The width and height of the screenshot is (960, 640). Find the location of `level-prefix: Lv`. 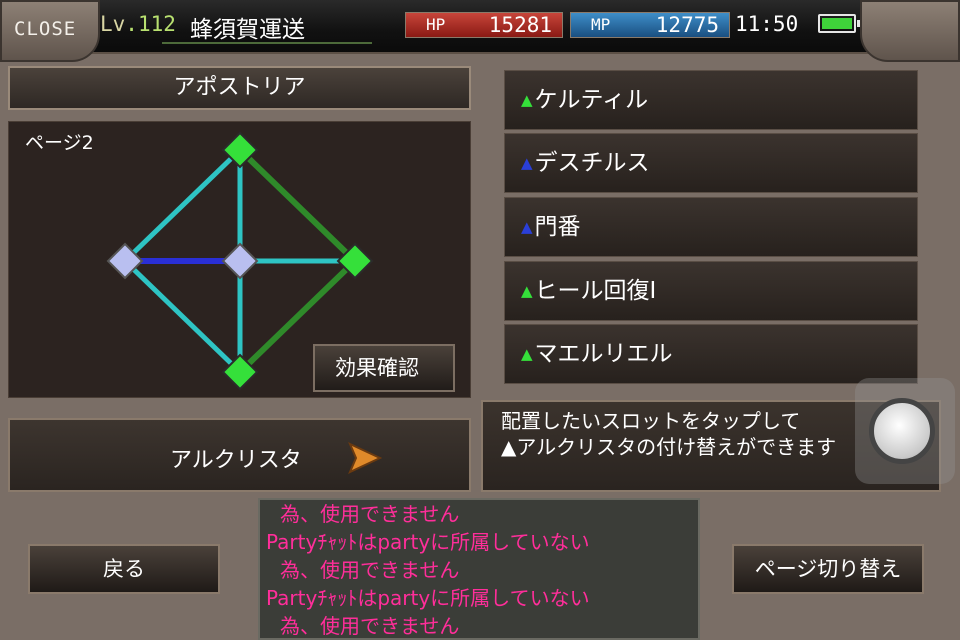

level-prefix: Lv is located at coordinates (113, 24).